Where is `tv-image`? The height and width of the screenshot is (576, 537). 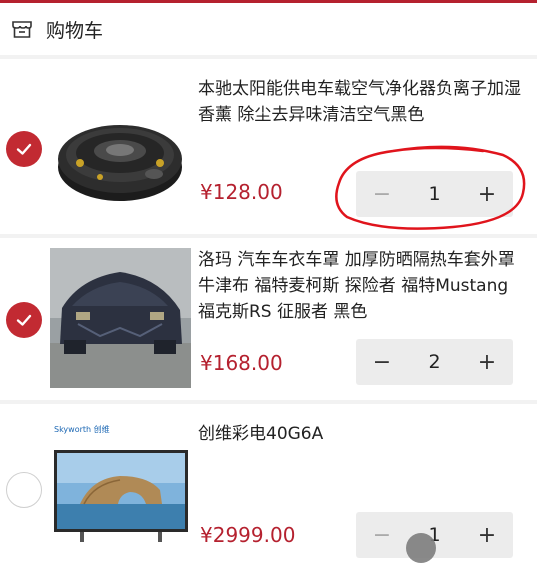
tv-image is located at coordinates (121, 486).